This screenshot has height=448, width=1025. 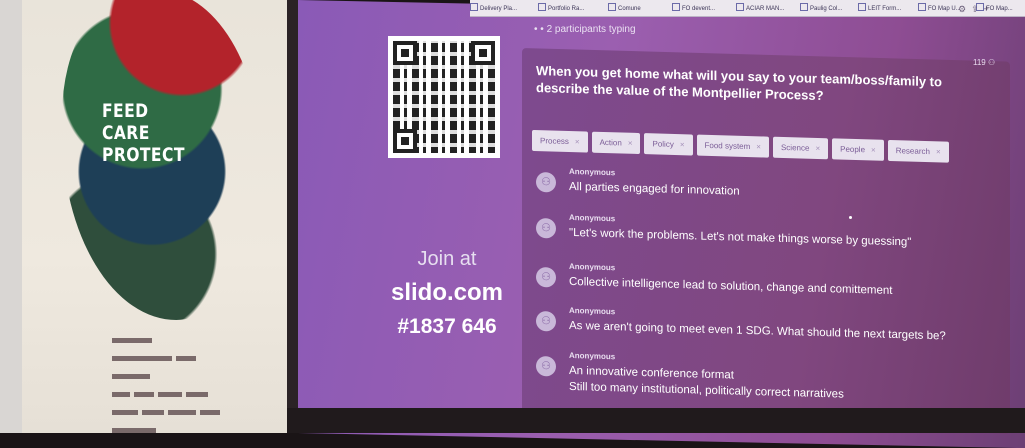 I want to click on typing-dots-icon: • •, so click(x=540, y=29).